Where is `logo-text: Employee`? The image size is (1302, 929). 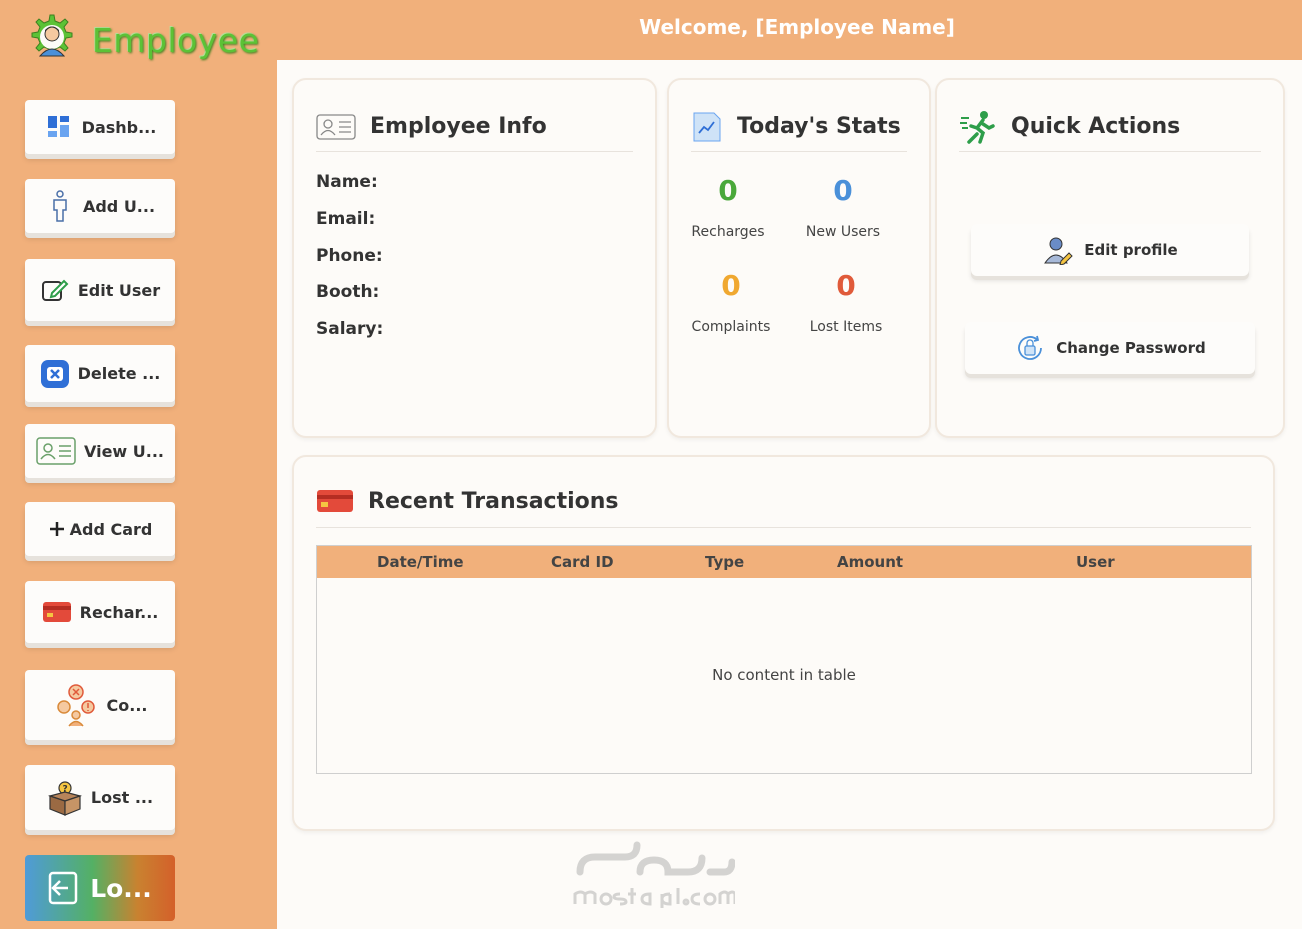
logo-text: Employee is located at coordinates (176, 40).